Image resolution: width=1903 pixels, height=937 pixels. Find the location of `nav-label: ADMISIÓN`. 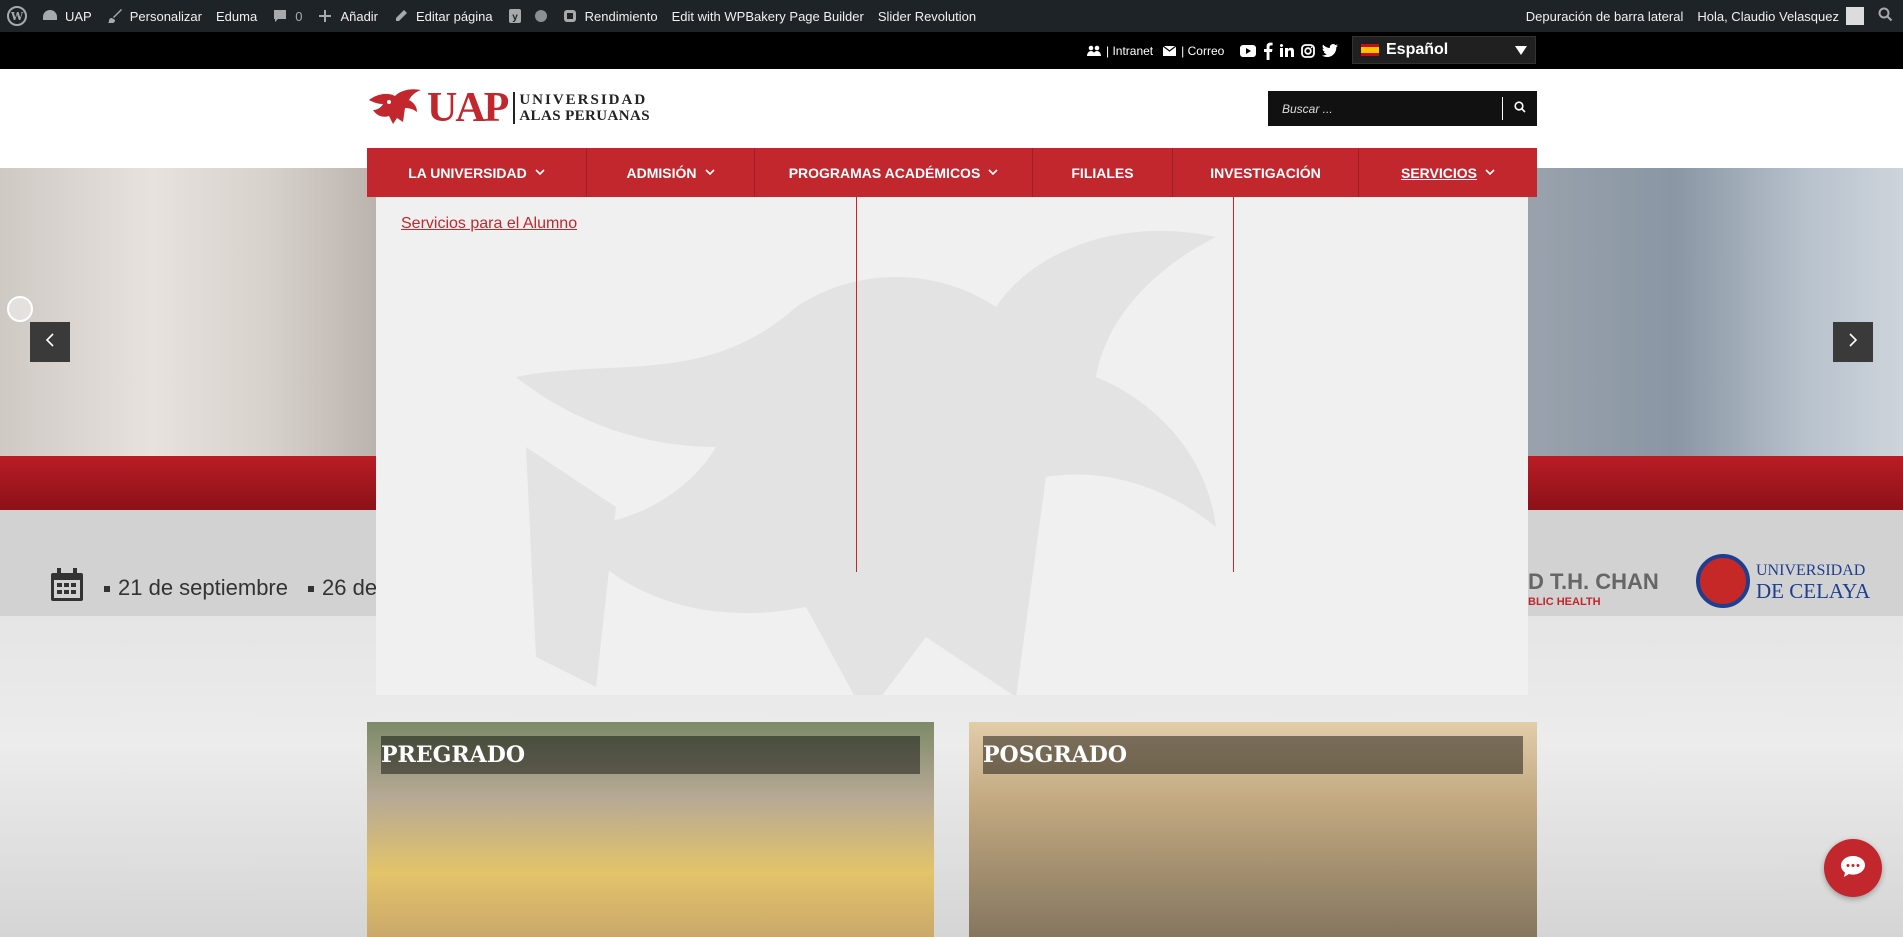

nav-label: ADMISIÓN is located at coordinates (661, 172).